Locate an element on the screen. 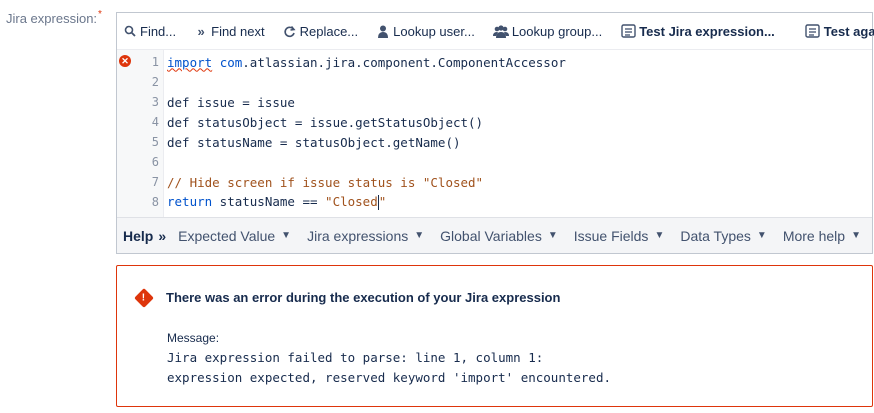 The height and width of the screenshot is (413, 874). help-item-label: Data Types is located at coordinates (715, 235).